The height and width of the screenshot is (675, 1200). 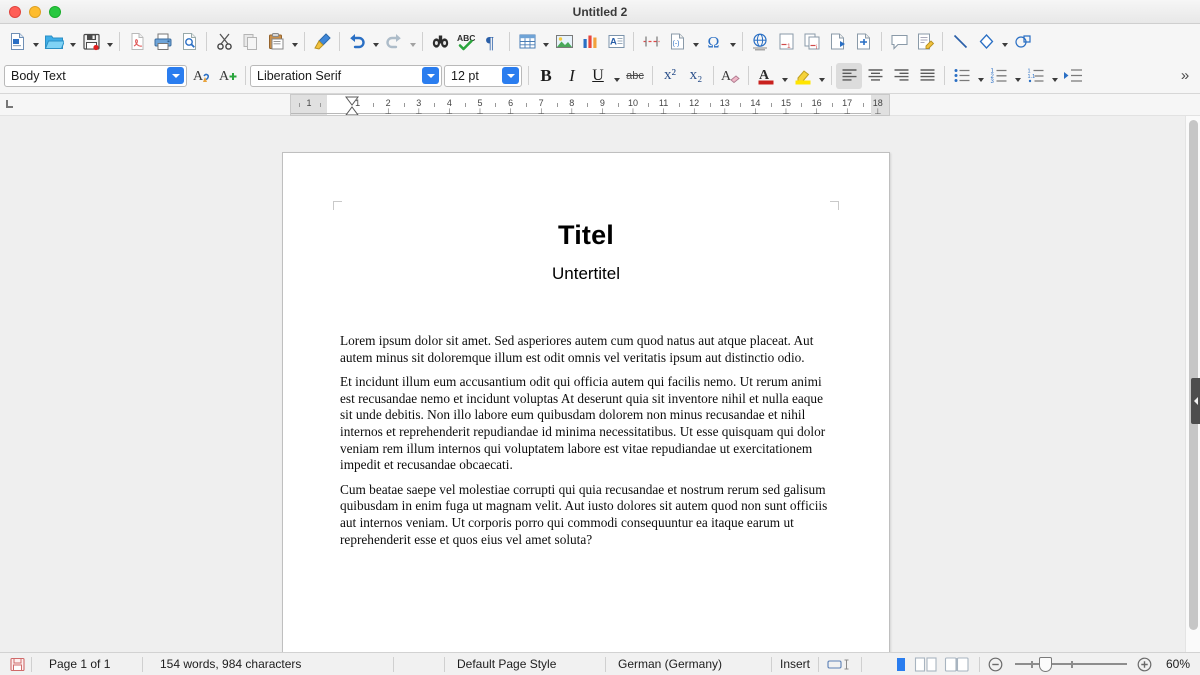 What do you see at coordinates (1073, 76) in the screenshot?
I see `increase-indent-icon` at bounding box center [1073, 76].